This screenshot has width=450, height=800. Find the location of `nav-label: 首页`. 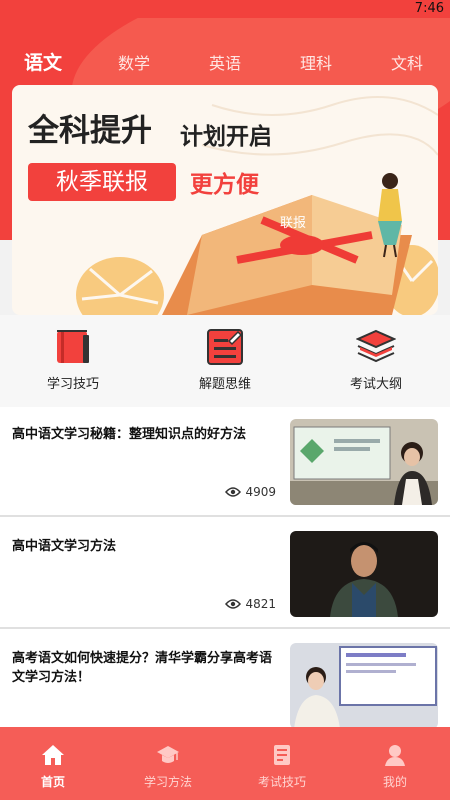

nav-label: 首页 is located at coordinates (52, 782).